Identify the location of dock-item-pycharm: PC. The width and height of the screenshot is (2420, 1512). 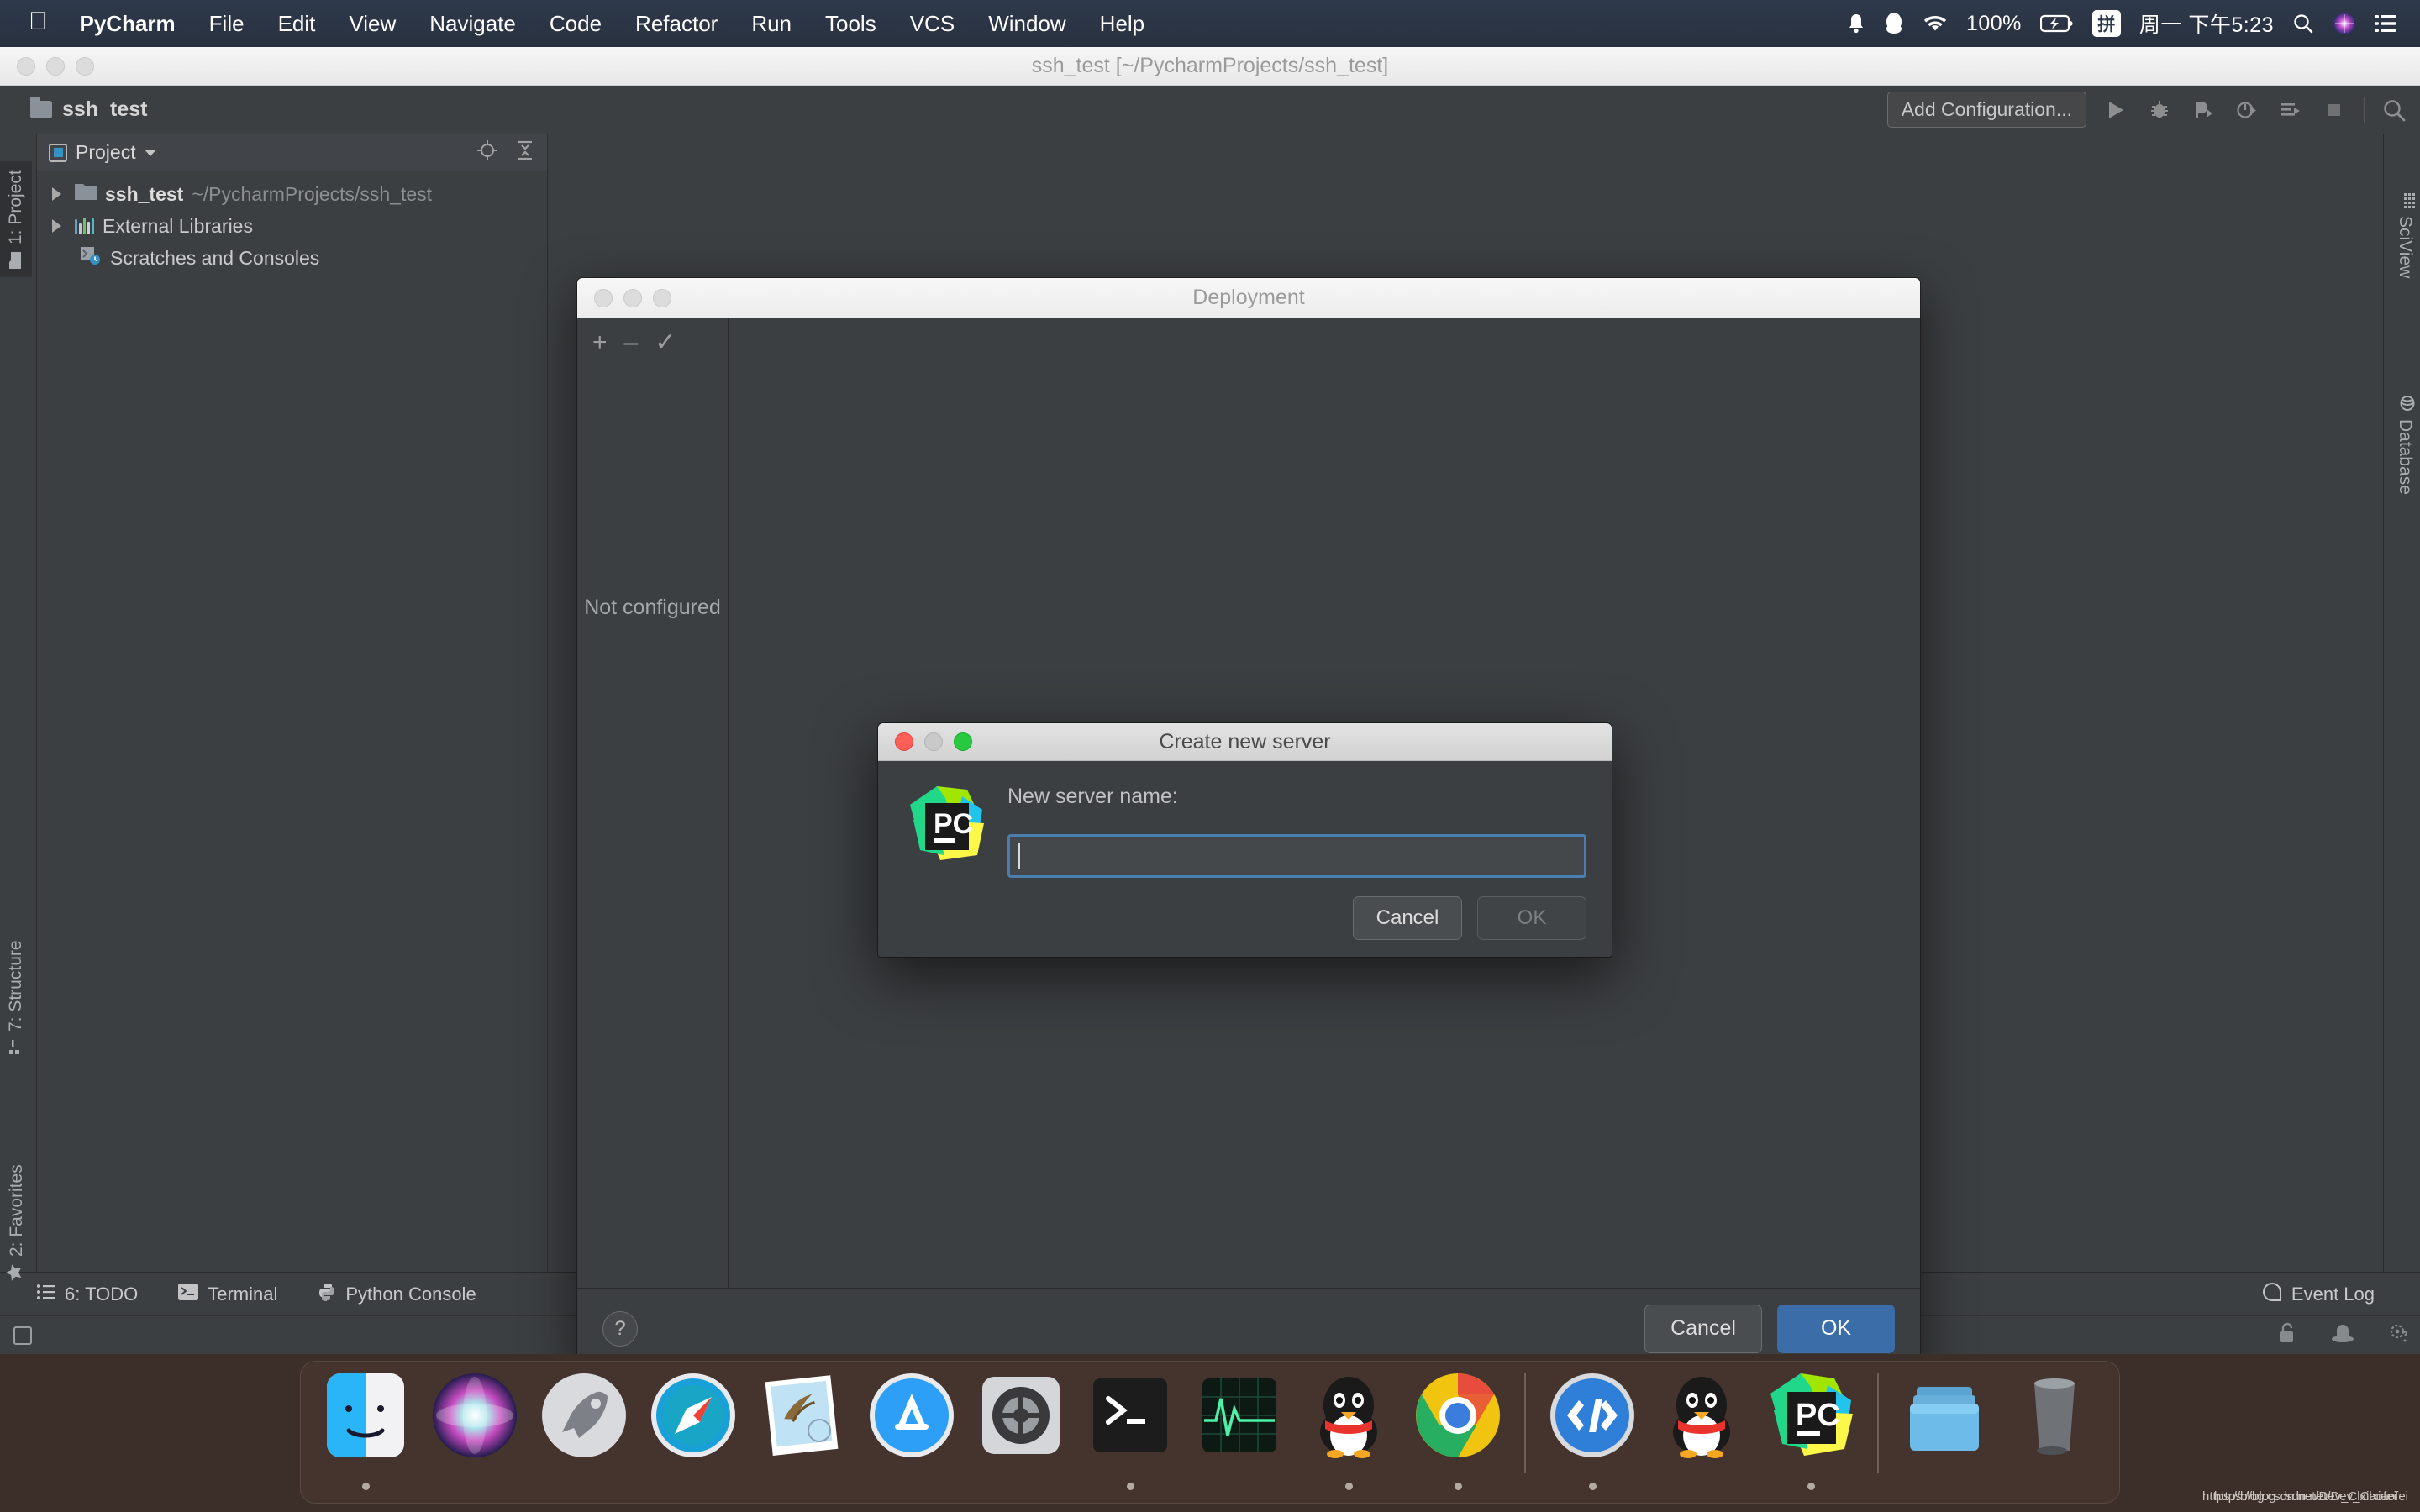
(1811, 1429).